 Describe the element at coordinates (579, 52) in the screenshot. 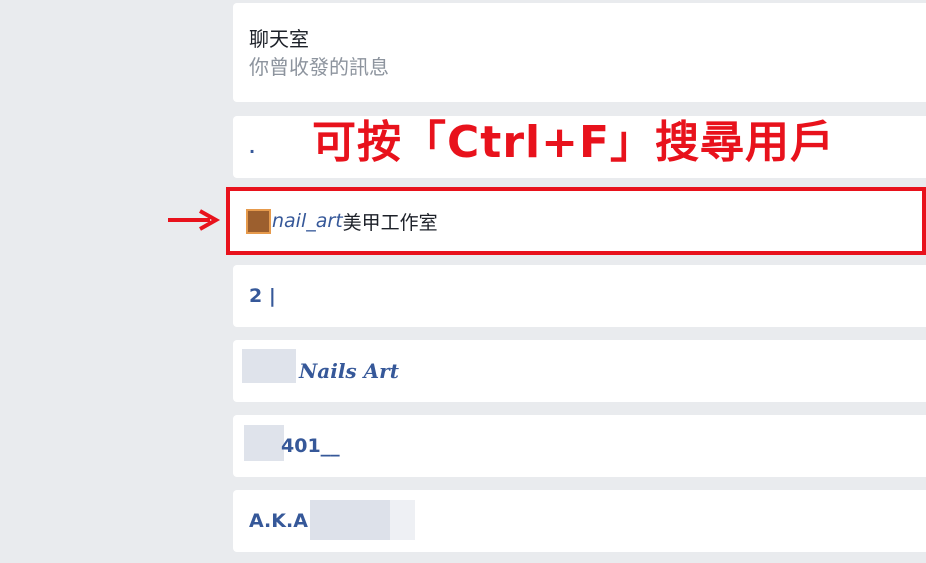

I see `chat-header-card: 聊天室 你曾收發的訊息` at that location.